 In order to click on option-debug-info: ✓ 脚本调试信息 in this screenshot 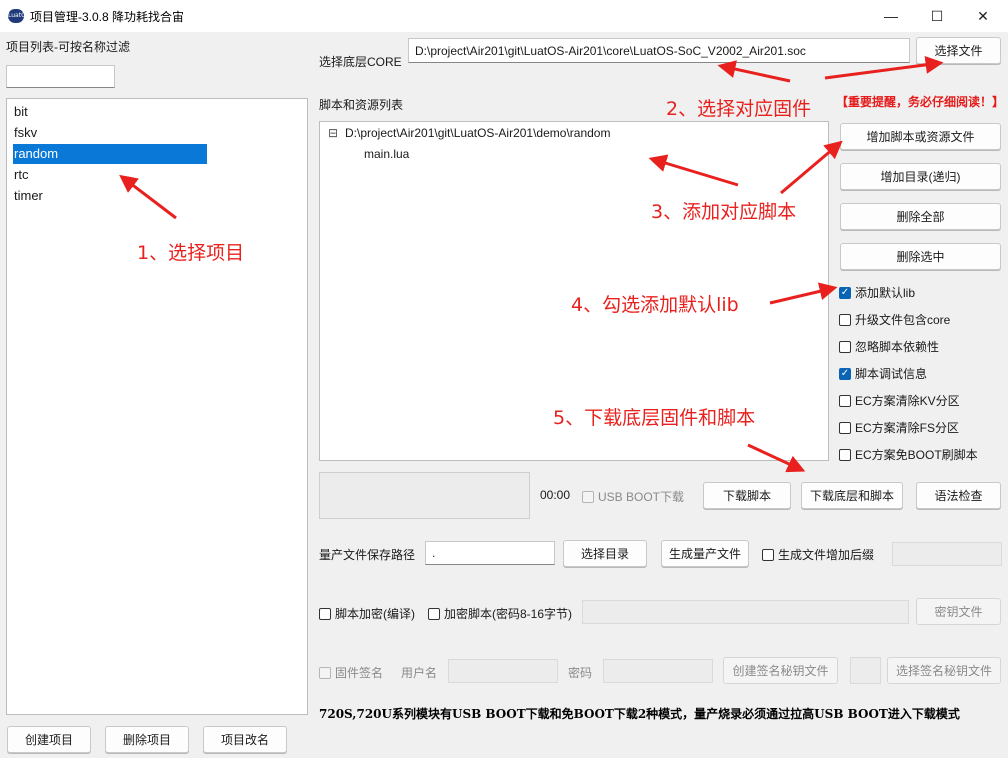, I will do `click(883, 373)`.